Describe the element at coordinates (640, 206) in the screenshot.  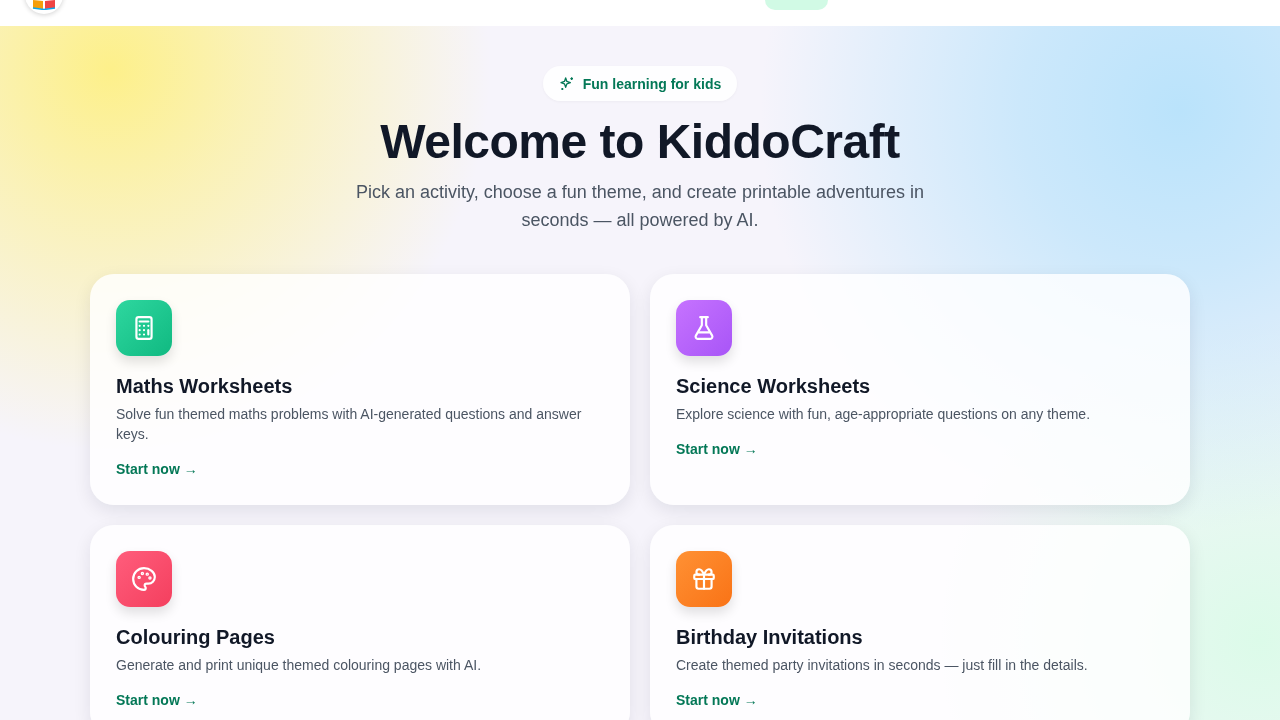
I see `page-subtitle: Pick an activity, choose a fun theme, and create printable adventures in seconds — all powered by AI.` at that location.